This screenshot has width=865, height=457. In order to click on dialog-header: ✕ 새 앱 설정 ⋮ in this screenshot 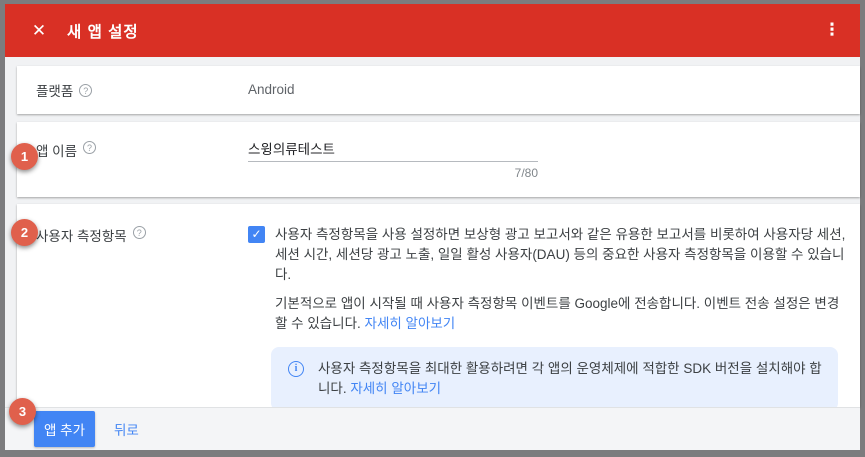, I will do `click(432, 30)`.